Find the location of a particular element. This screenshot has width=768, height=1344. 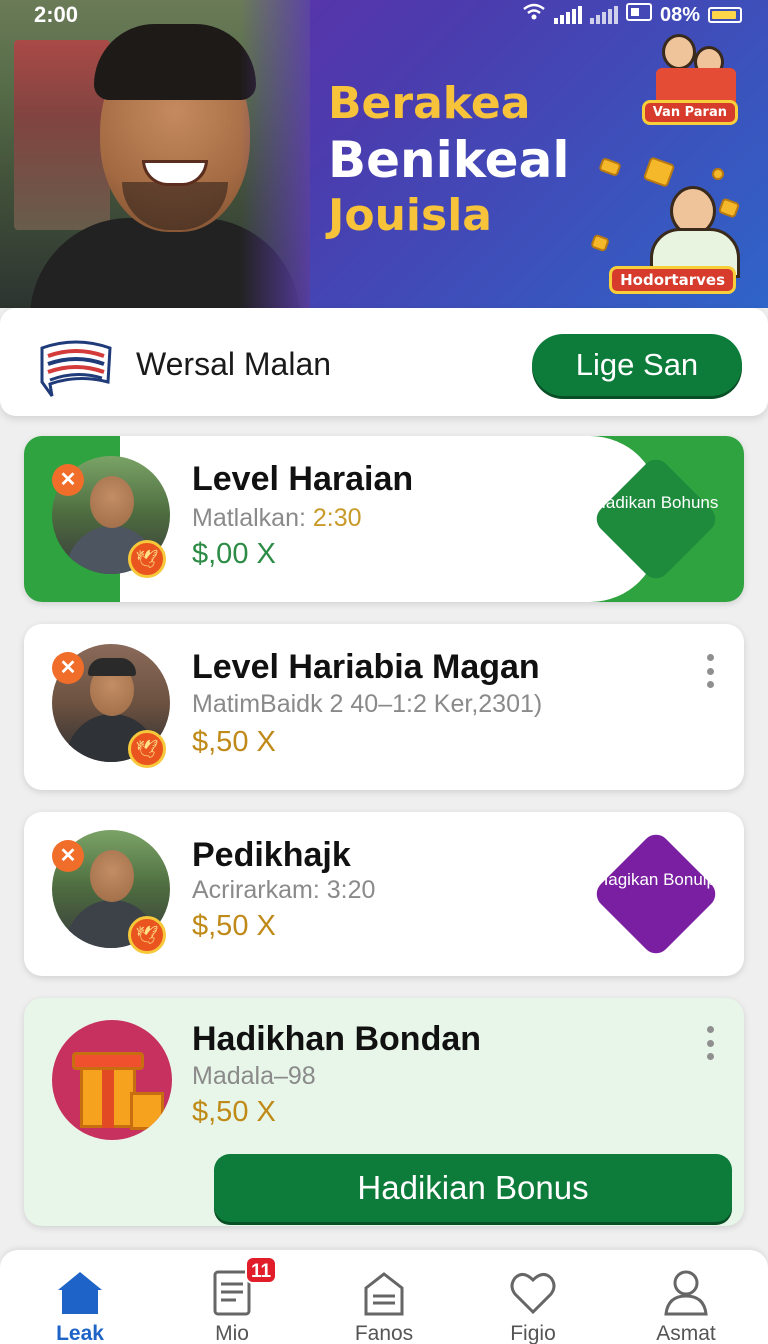

nav-item-mio: 11 Mio is located at coordinates (232, 1297).